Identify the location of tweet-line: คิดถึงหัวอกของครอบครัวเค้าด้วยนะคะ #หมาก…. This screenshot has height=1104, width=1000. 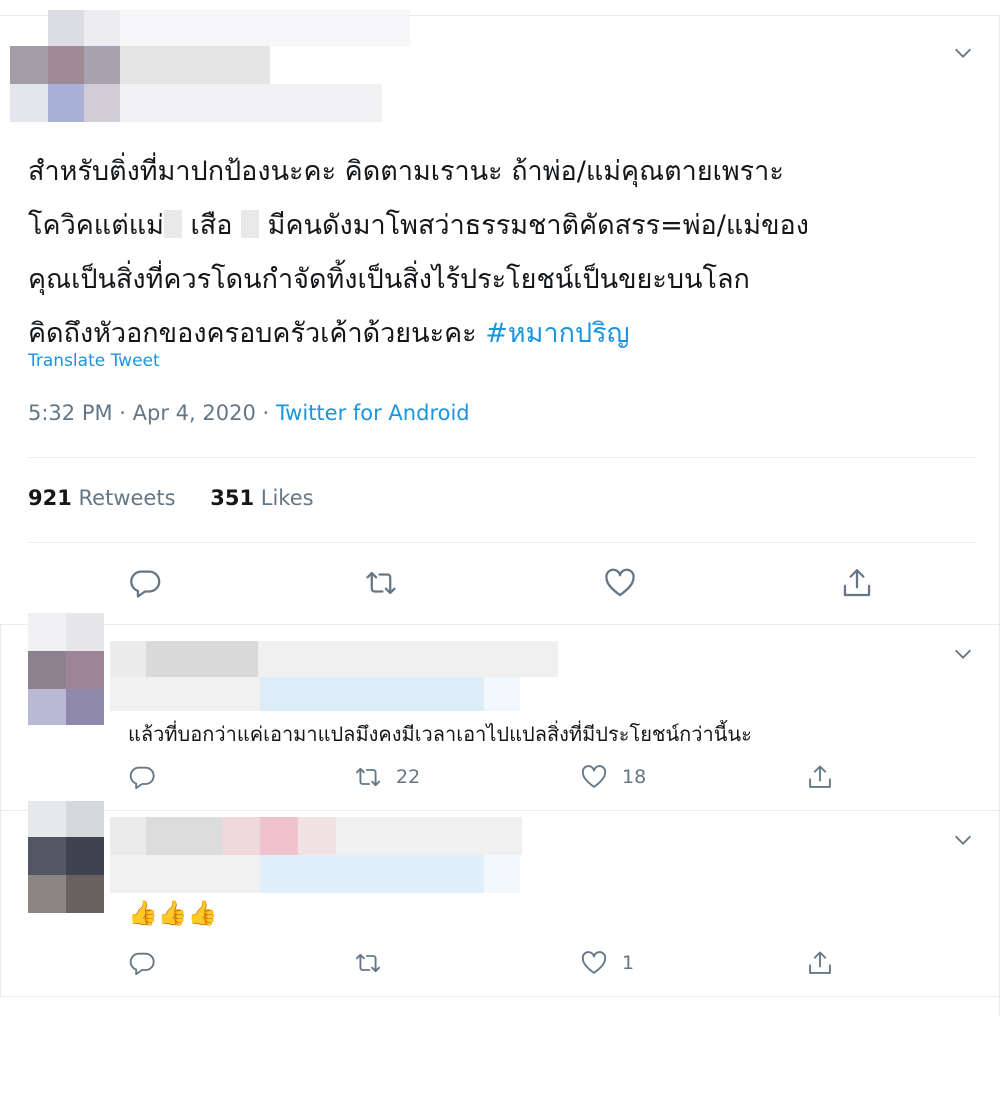
(329, 333).